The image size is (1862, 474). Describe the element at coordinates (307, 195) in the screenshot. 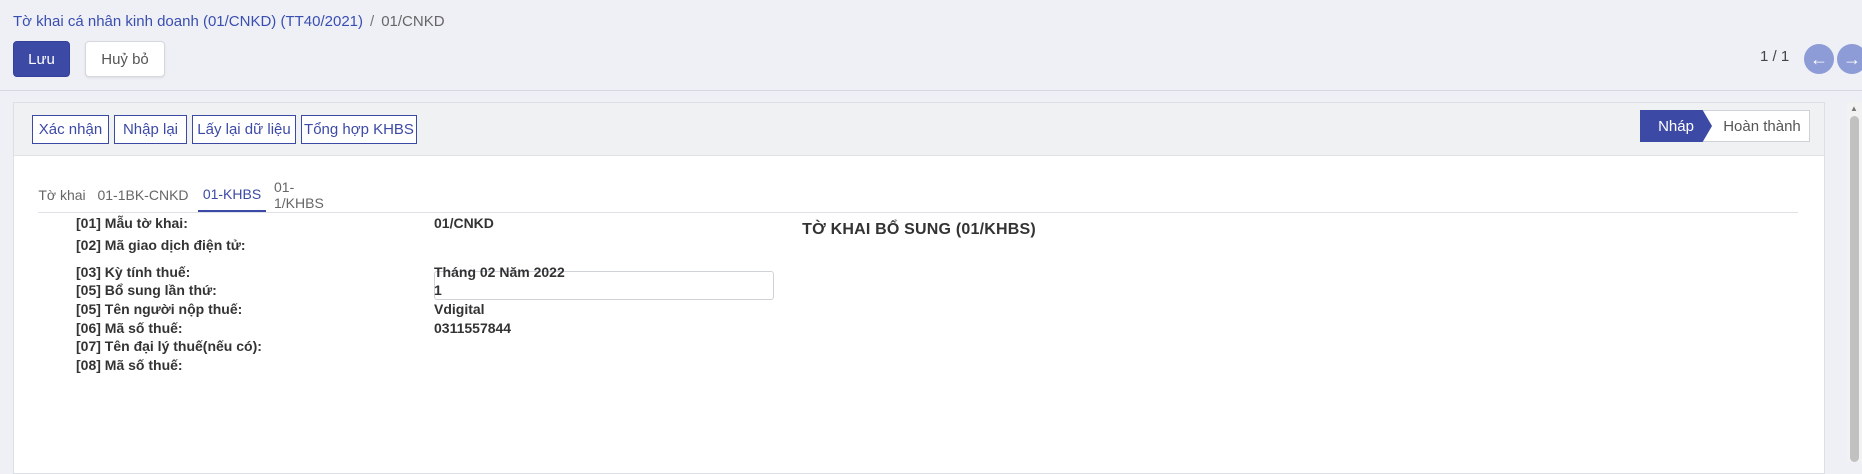

I see `tab-01-1-khbs: 01-1/KHBS` at that location.